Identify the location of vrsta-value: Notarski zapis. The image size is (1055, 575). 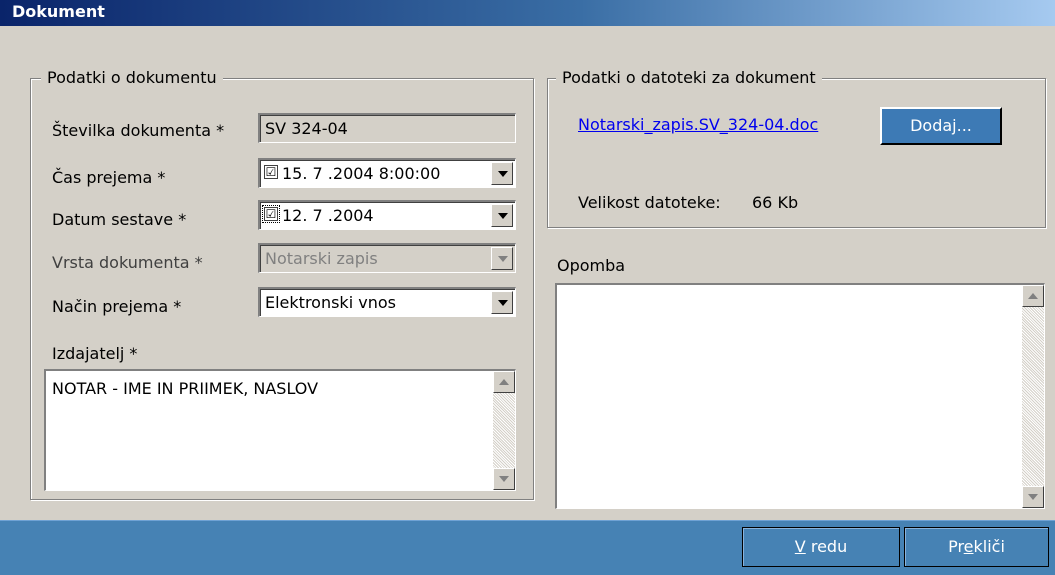
(321, 258).